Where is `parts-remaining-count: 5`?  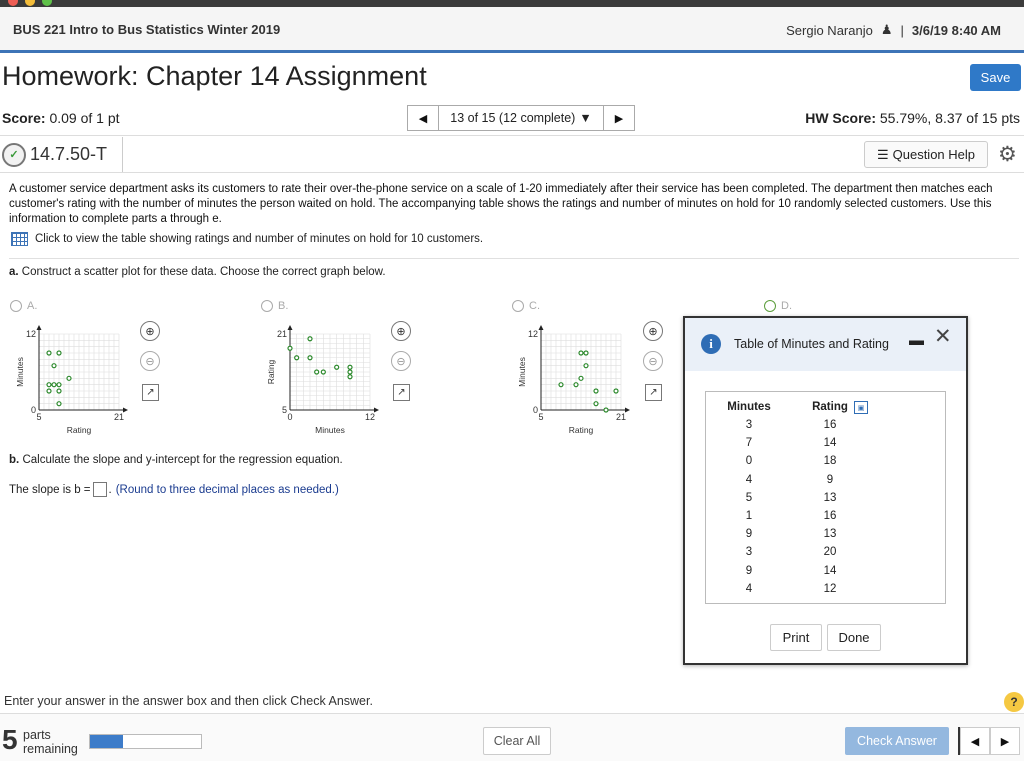
parts-remaining-count: 5 is located at coordinates (10, 739).